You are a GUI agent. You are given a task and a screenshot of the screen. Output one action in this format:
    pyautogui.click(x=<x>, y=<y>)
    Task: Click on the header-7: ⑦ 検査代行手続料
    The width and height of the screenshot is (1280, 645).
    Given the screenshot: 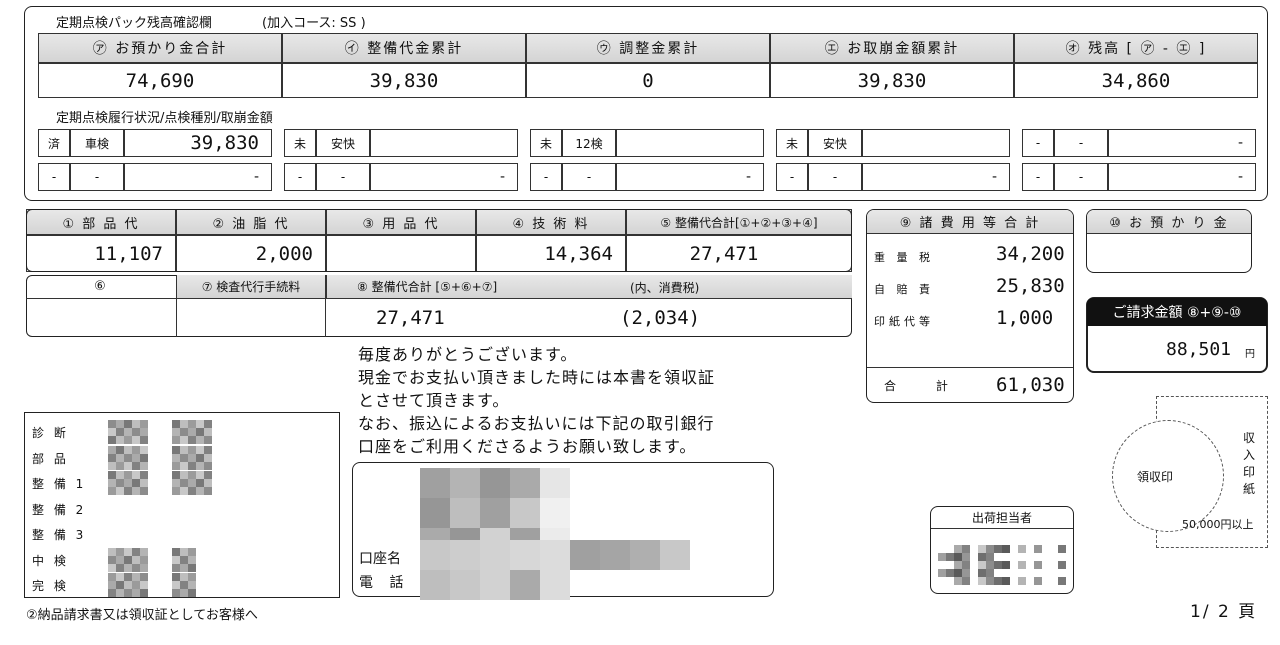 What is the action you would take?
    pyautogui.click(x=251, y=287)
    